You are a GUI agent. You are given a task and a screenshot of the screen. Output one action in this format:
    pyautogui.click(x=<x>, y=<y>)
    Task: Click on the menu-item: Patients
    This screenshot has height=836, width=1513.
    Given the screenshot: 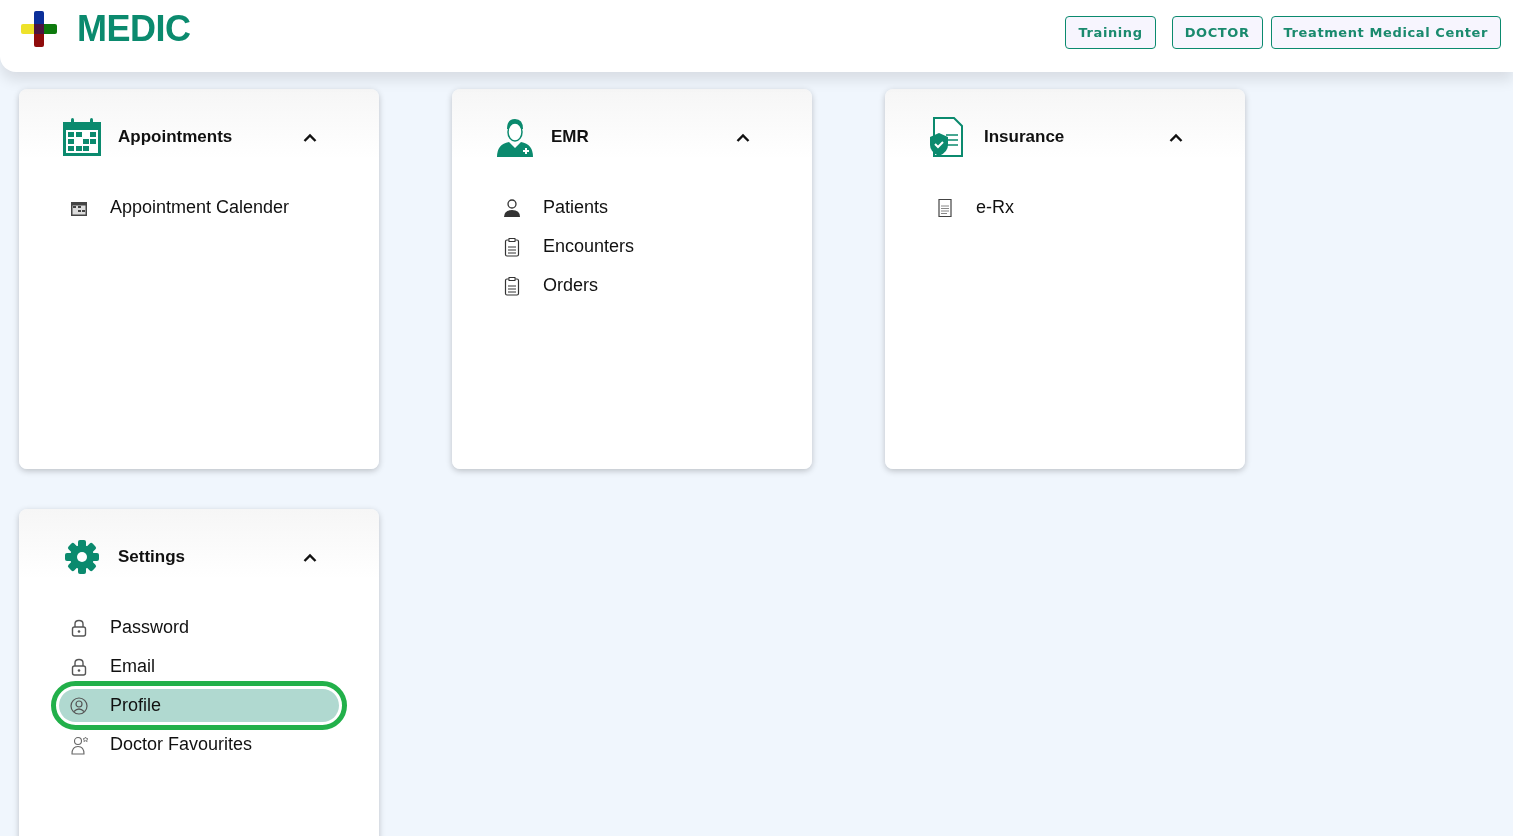 What is the action you would take?
    pyautogui.click(x=632, y=207)
    